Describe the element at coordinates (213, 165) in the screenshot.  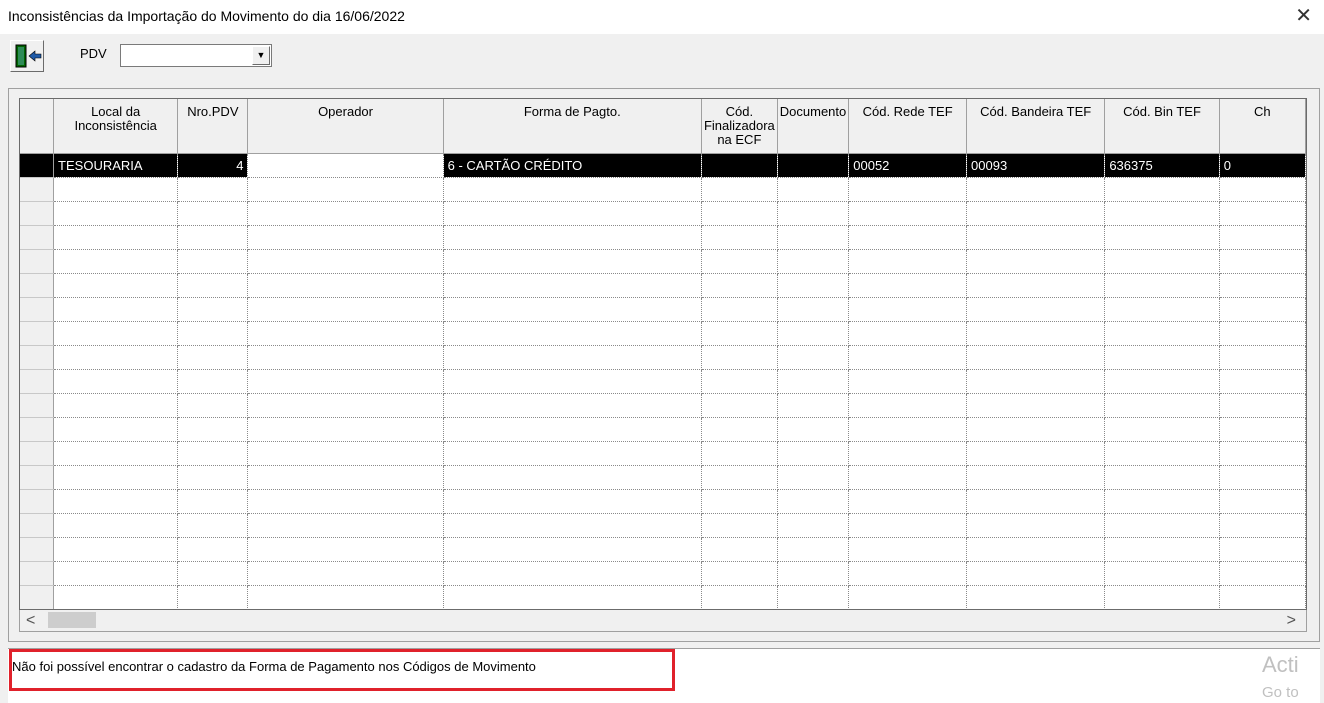
I see `table-cell: 4` at that location.